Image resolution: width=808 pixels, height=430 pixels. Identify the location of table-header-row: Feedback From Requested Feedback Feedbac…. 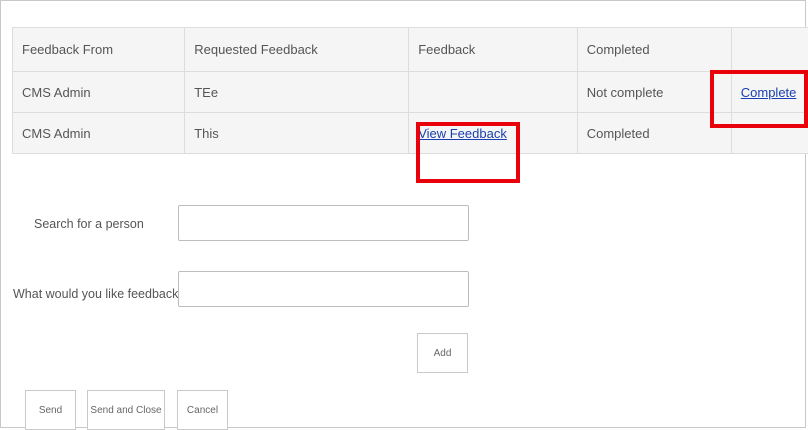
(409, 49).